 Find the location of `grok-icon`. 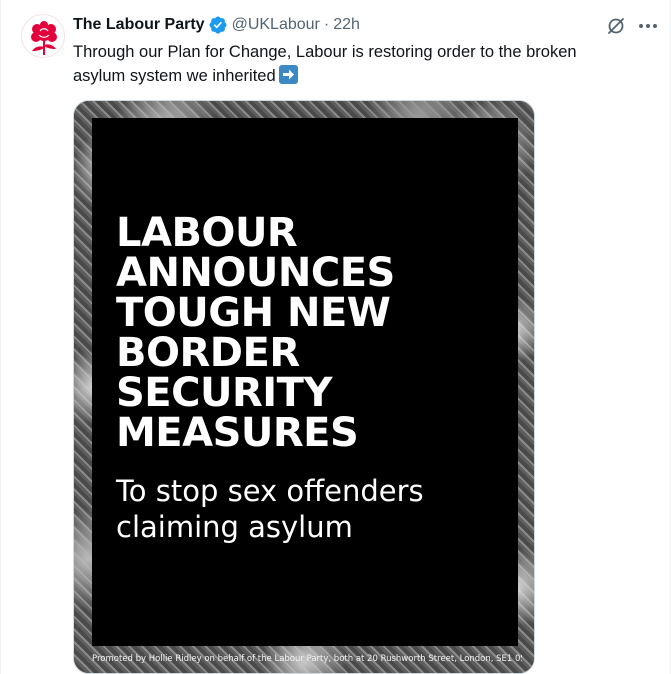

grok-icon is located at coordinates (616, 26).